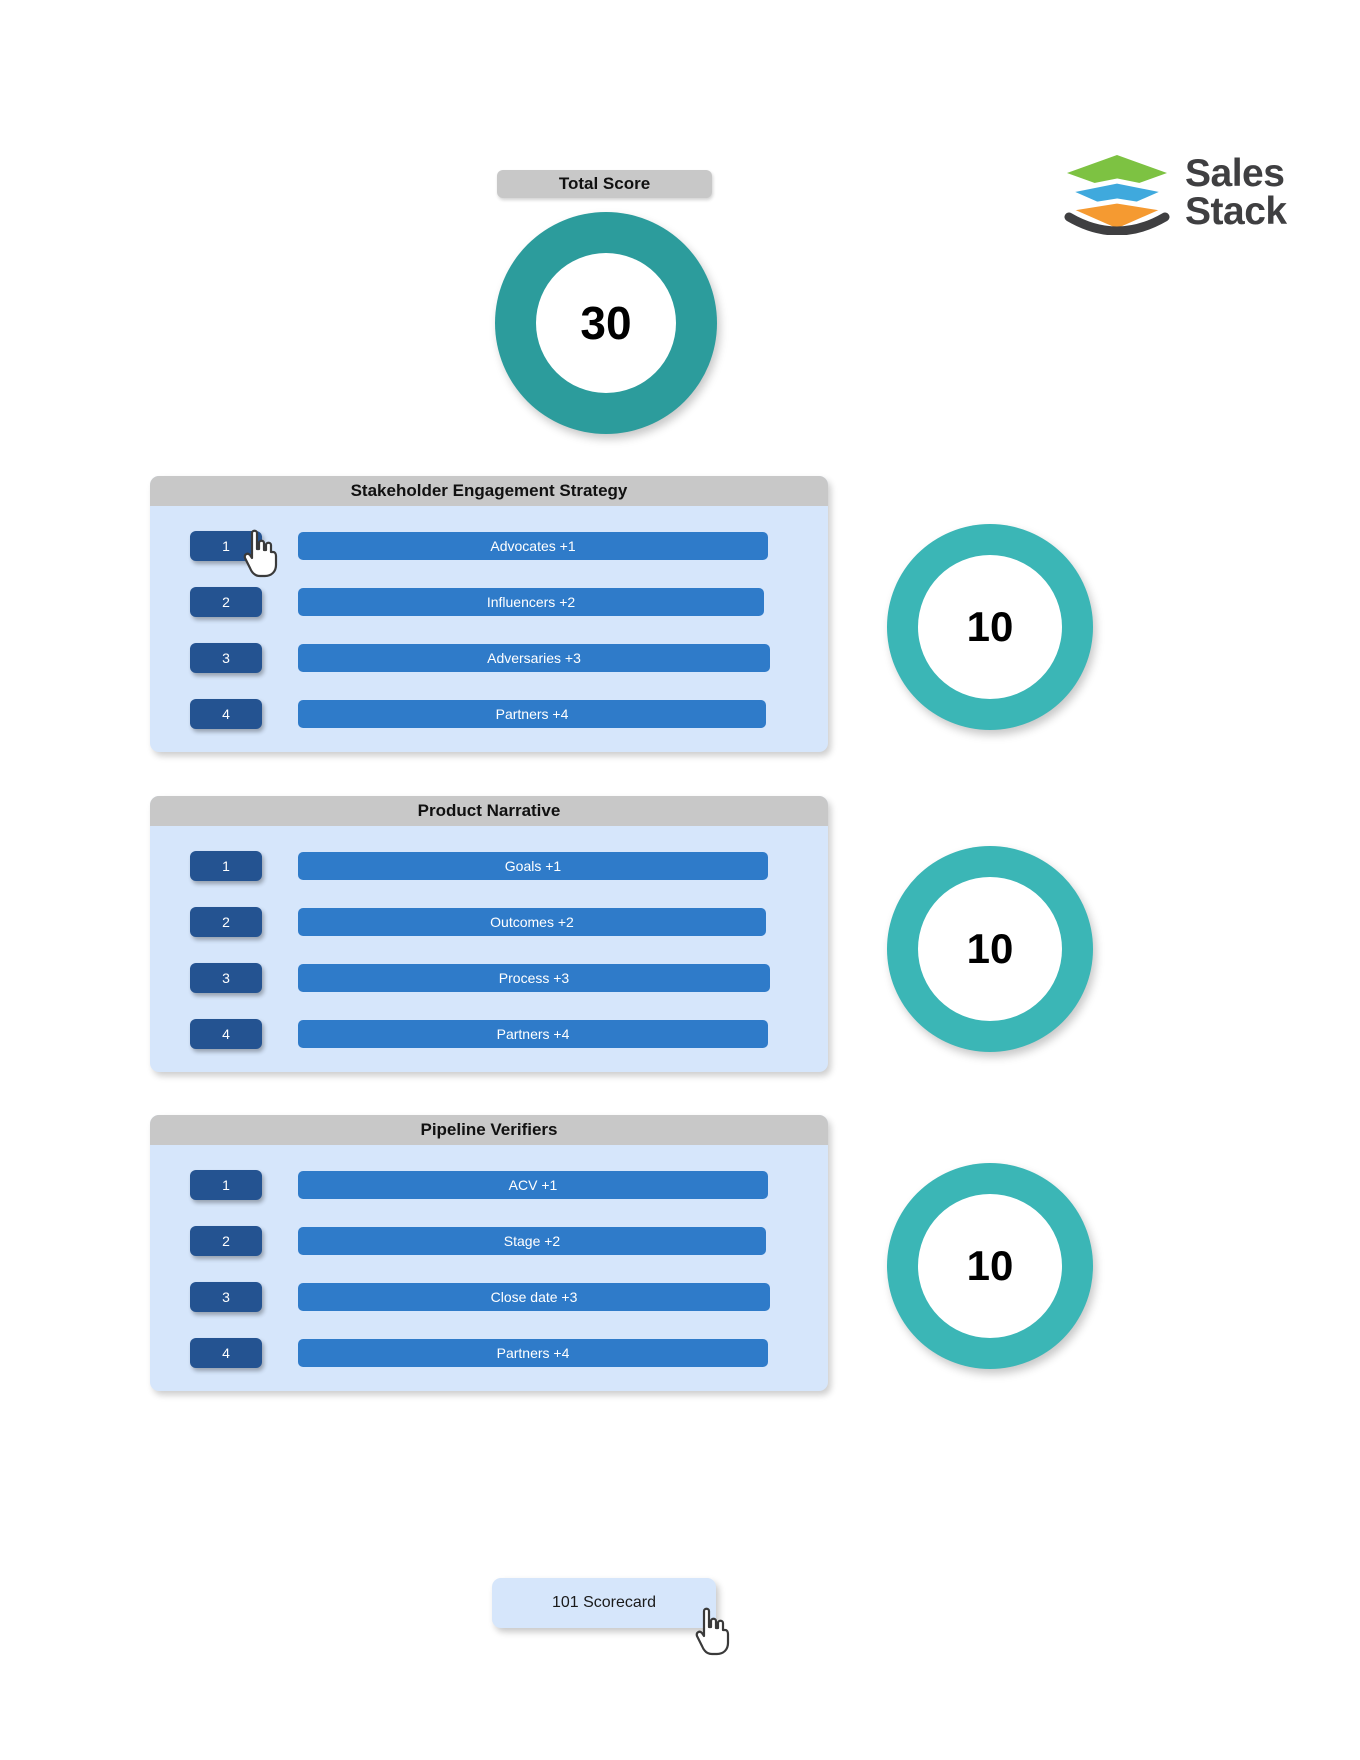 Image resolution: width=1360 pixels, height=1760 pixels. Describe the element at coordinates (604, 1603) in the screenshot. I see `scorecard-button: 101 Scorecard` at that location.